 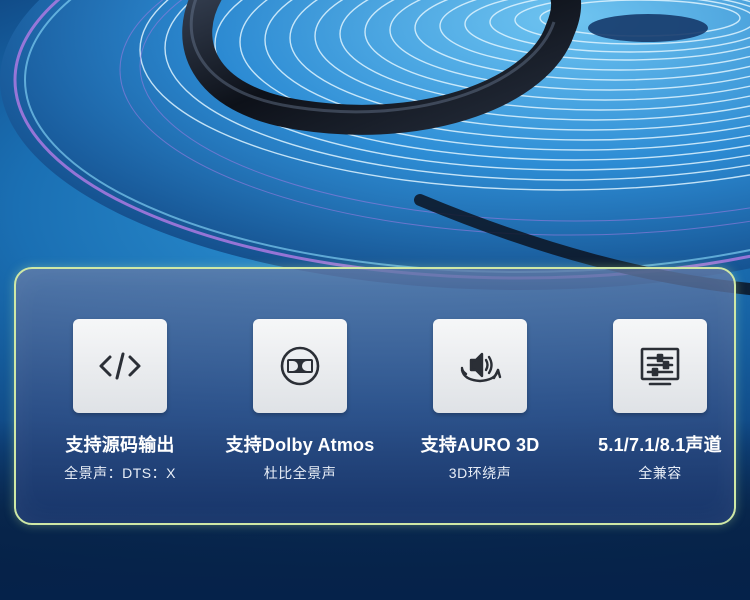 I want to click on feature-title: 5.1/7.1/8.1声道, so click(x=660, y=445).